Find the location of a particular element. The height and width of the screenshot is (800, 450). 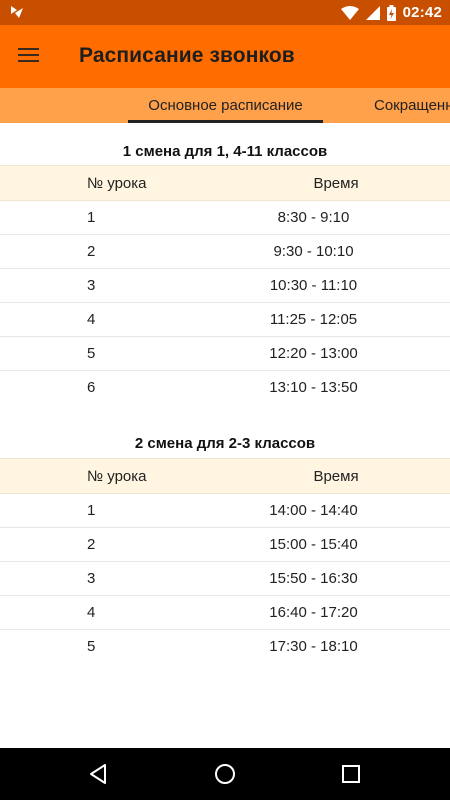

tab-label: Основное расписание is located at coordinates (225, 105).